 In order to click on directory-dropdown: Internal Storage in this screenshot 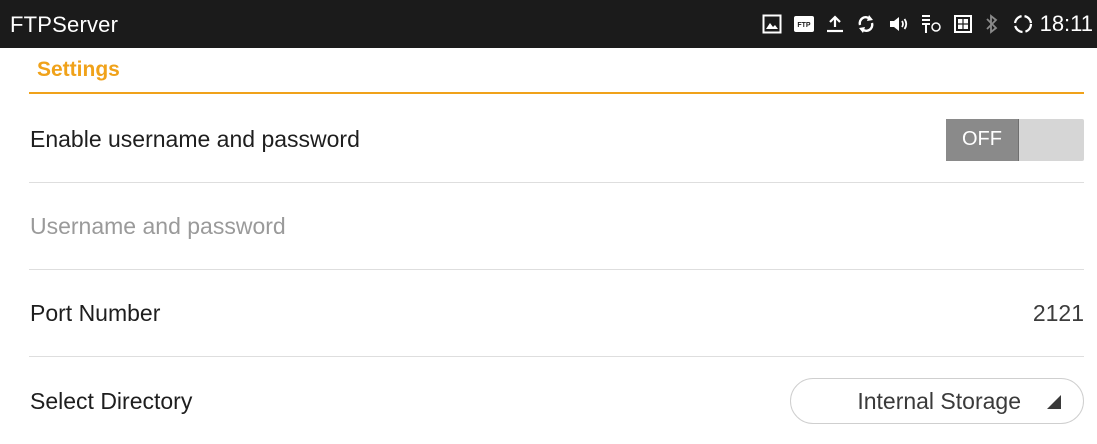, I will do `click(937, 401)`.